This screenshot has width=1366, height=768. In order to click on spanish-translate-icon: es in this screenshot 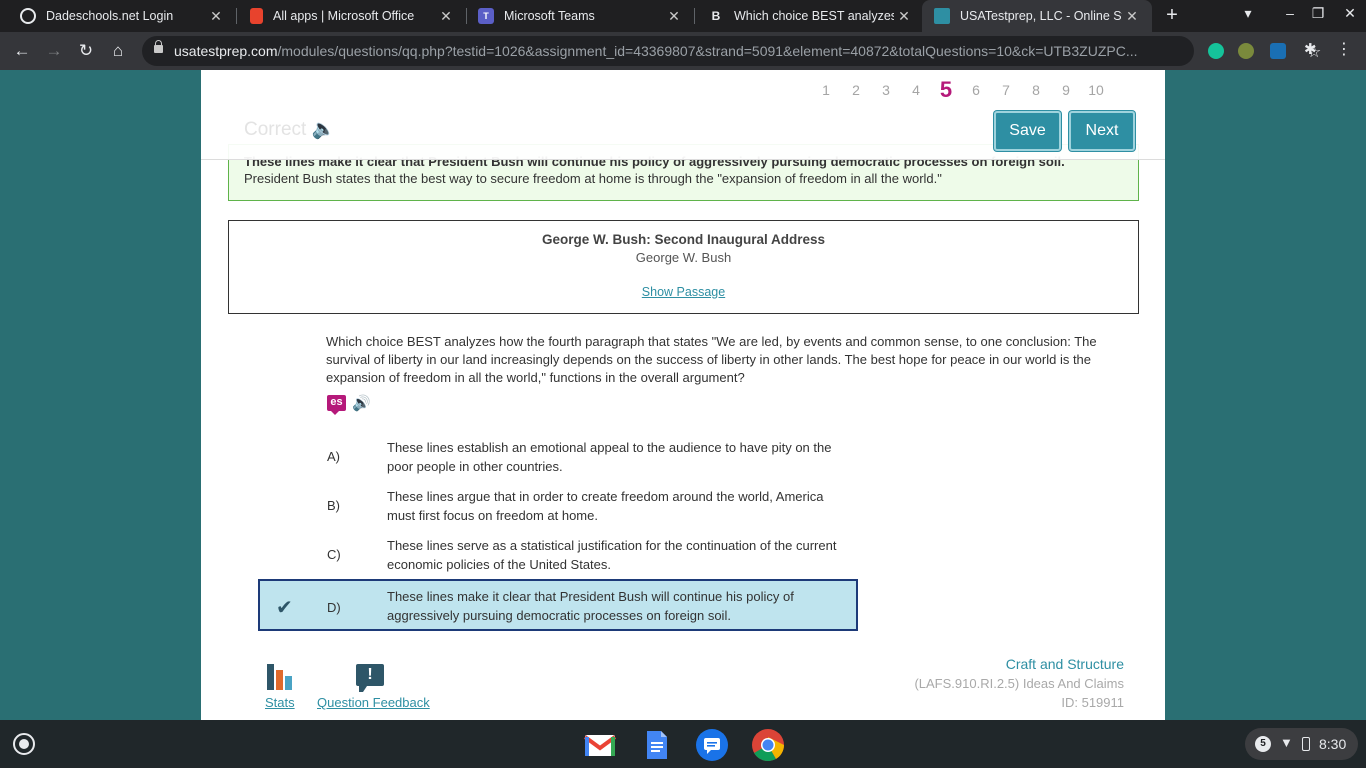, I will do `click(336, 405)`.